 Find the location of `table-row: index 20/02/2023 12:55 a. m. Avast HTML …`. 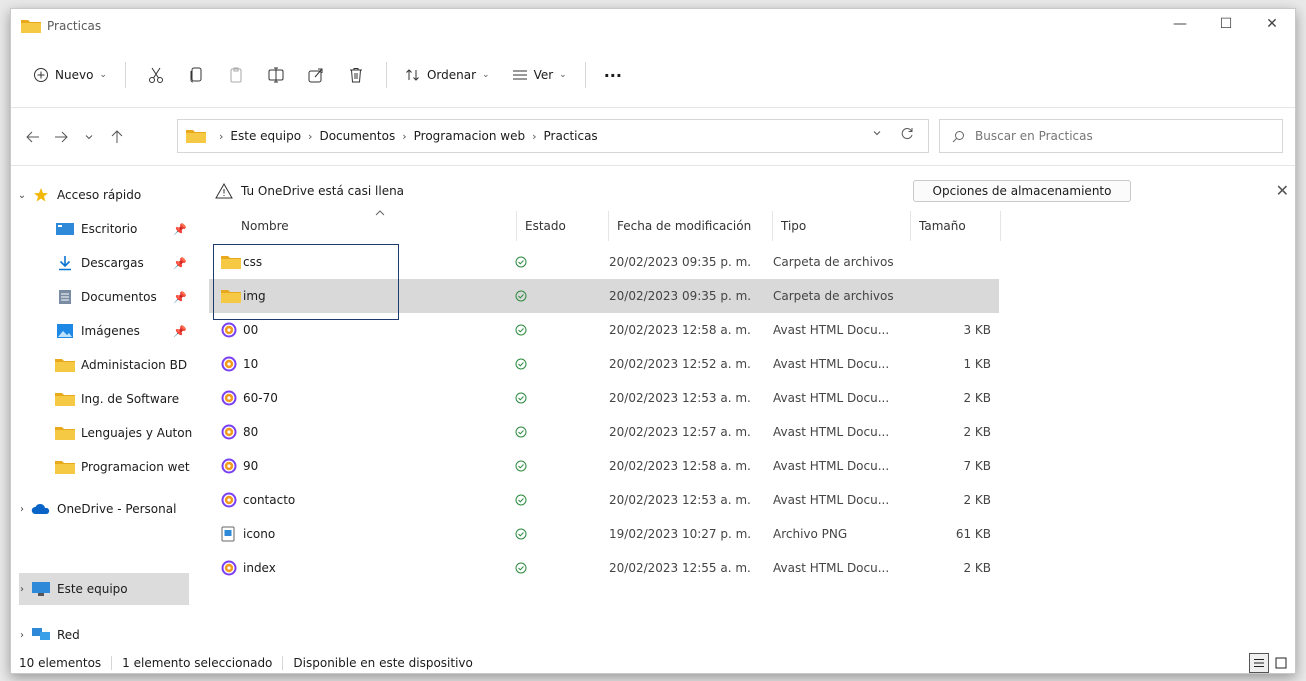

table-row: index 20/02/2023 12:55 a. m. Avast HTML … is located at coordinates (604, 568).